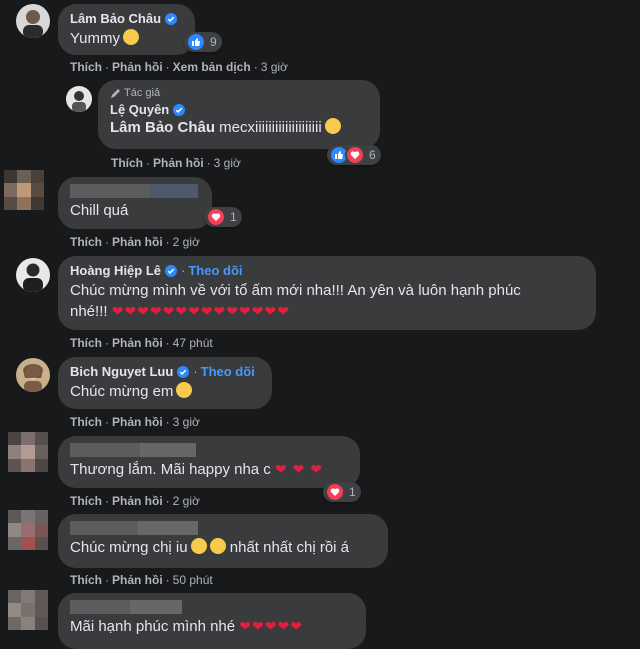 The width and height of the screenshot is (640, 649). I want to click on hearts-emoji: ❤❤❤❤❤, so click(271, 626).